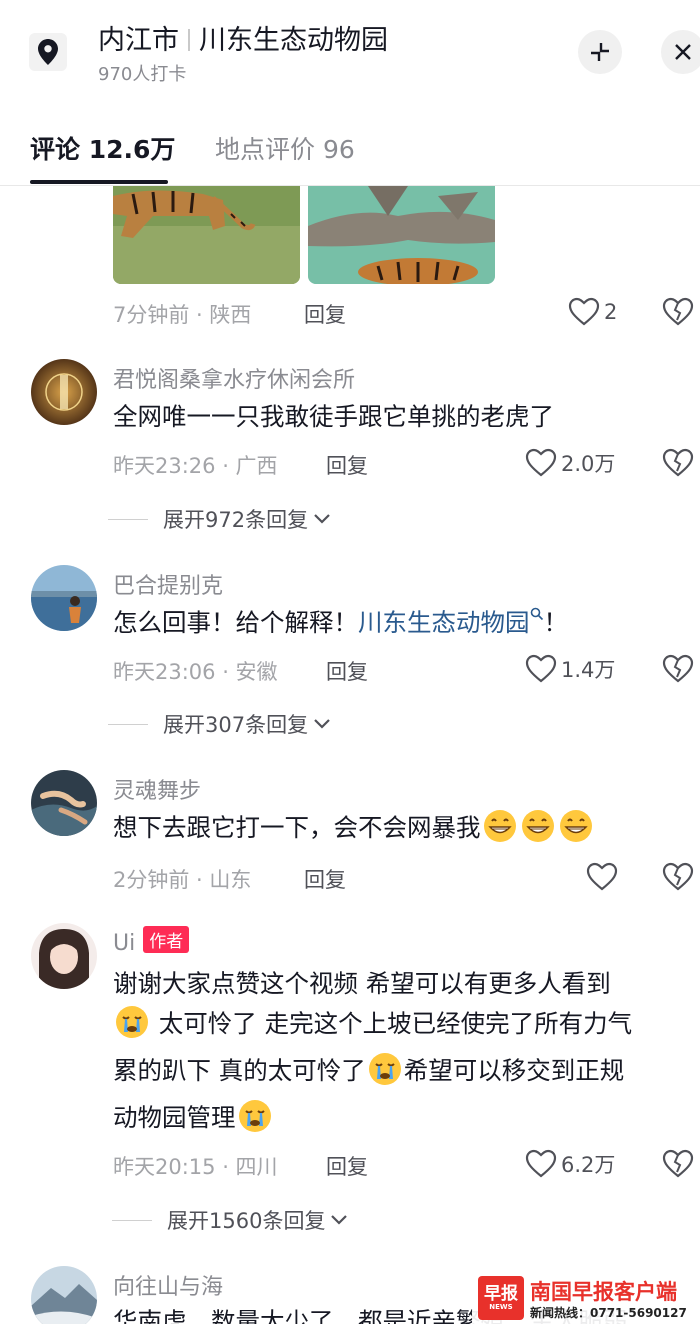 Image resolution: width=700 pixels, height=1324 pixels. I want to click on like-count: 2, so click(611, 312).